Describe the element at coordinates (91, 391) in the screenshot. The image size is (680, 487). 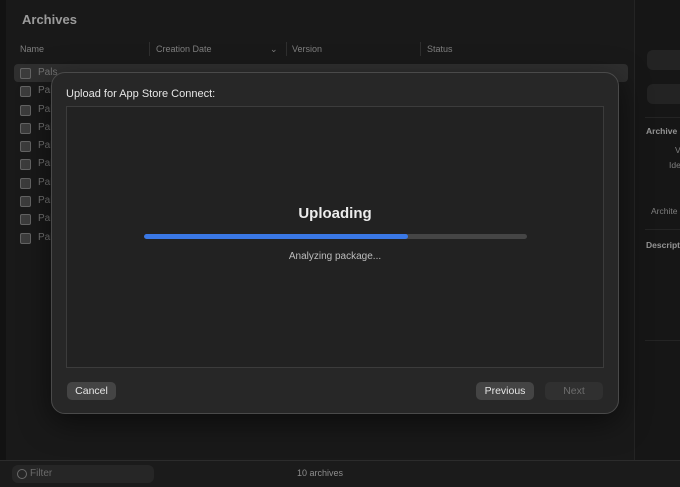
I see `cancel-button: Cancel` at that location.